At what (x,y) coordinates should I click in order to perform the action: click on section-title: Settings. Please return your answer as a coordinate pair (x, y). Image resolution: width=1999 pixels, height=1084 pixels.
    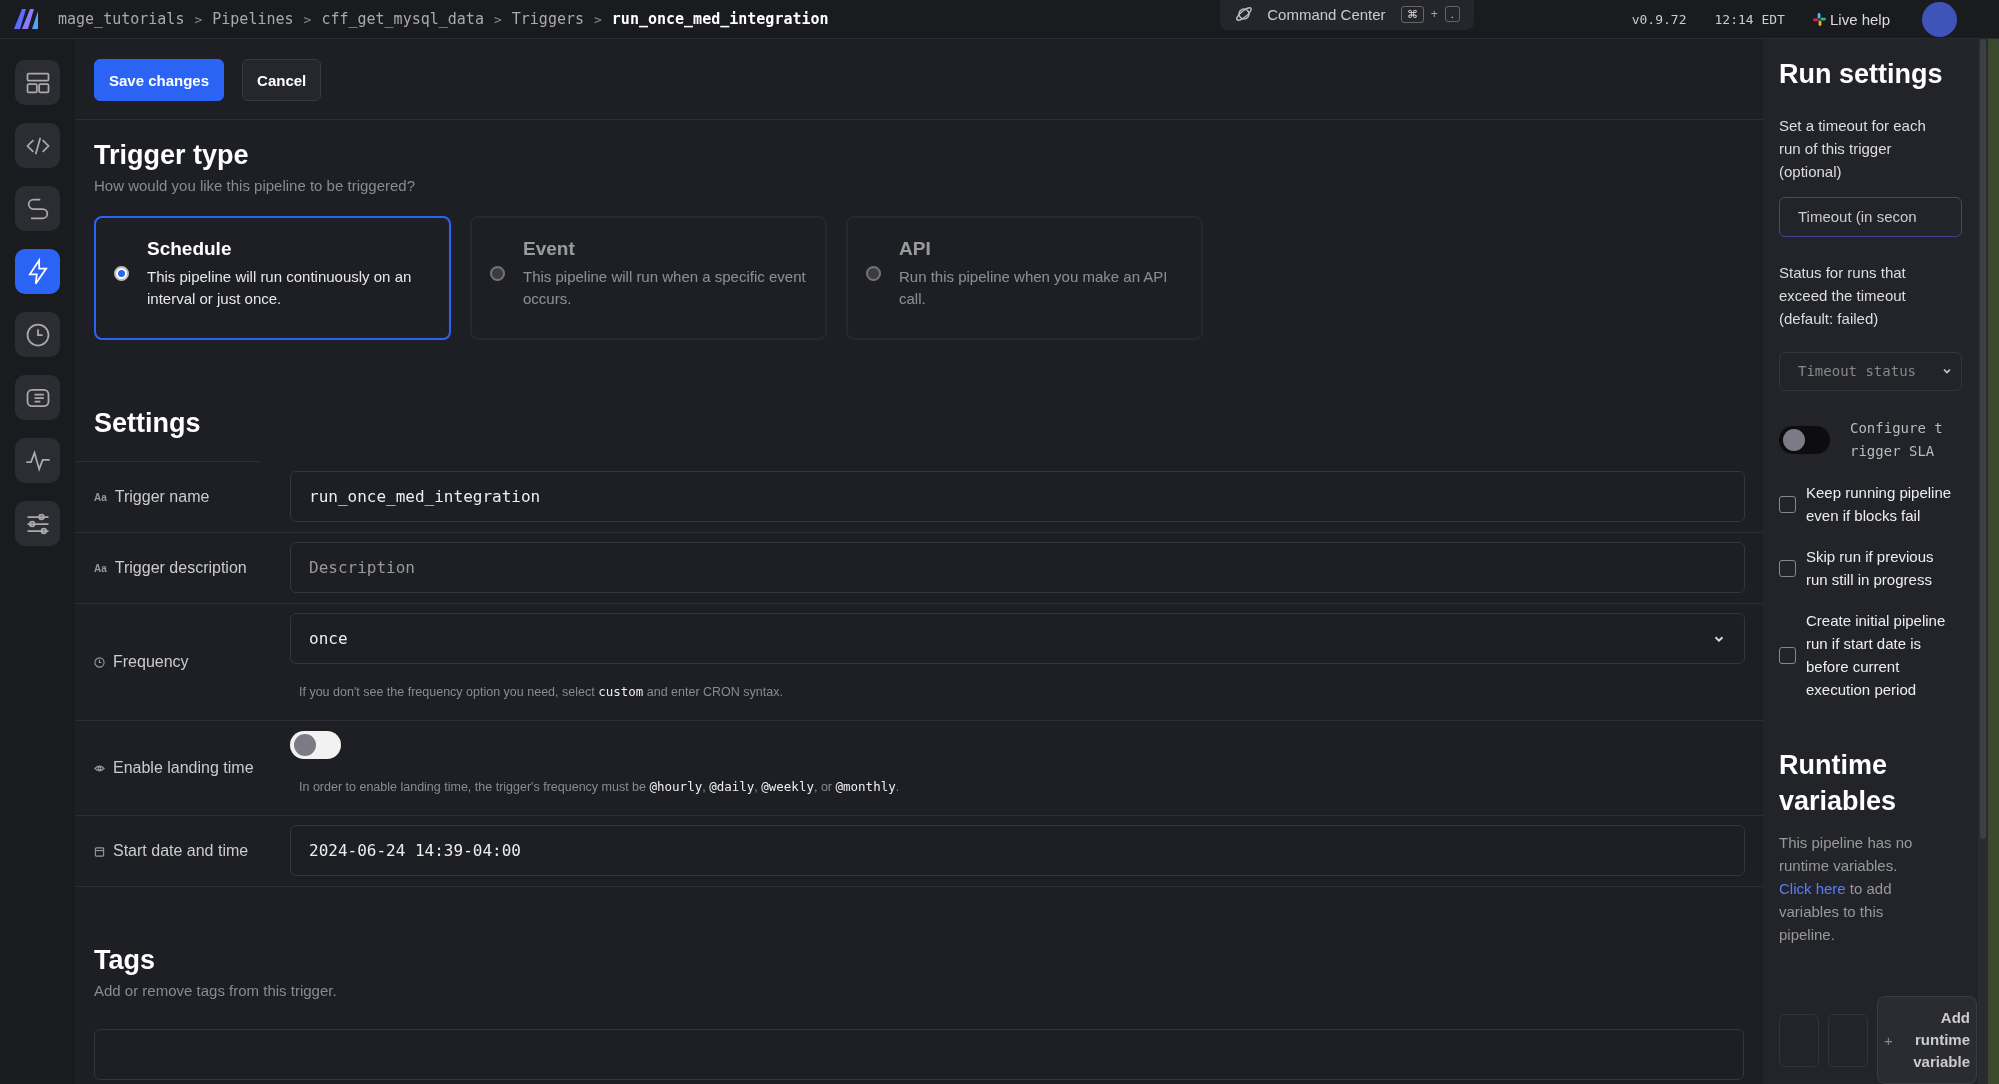
    Looking at the image, I should click on (147, 423).